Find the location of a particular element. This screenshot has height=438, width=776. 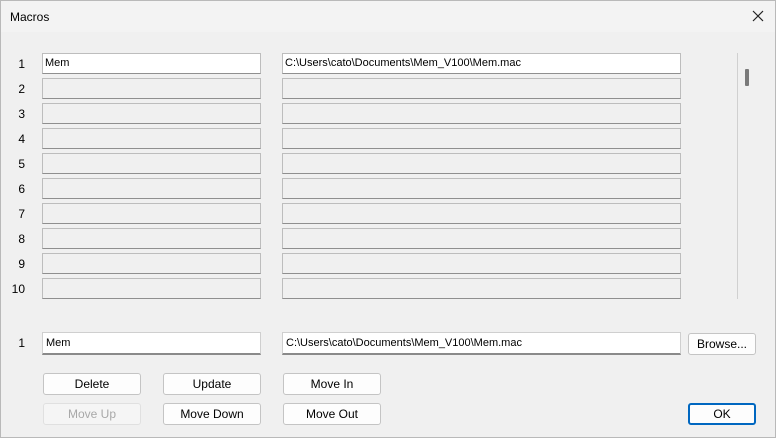

title-bar: Macros is located at coordinates (388, 16).